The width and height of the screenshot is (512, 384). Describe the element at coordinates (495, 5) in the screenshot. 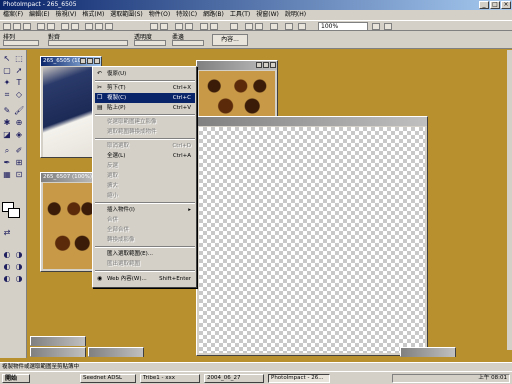

I see `maximize-button: □` at that location.